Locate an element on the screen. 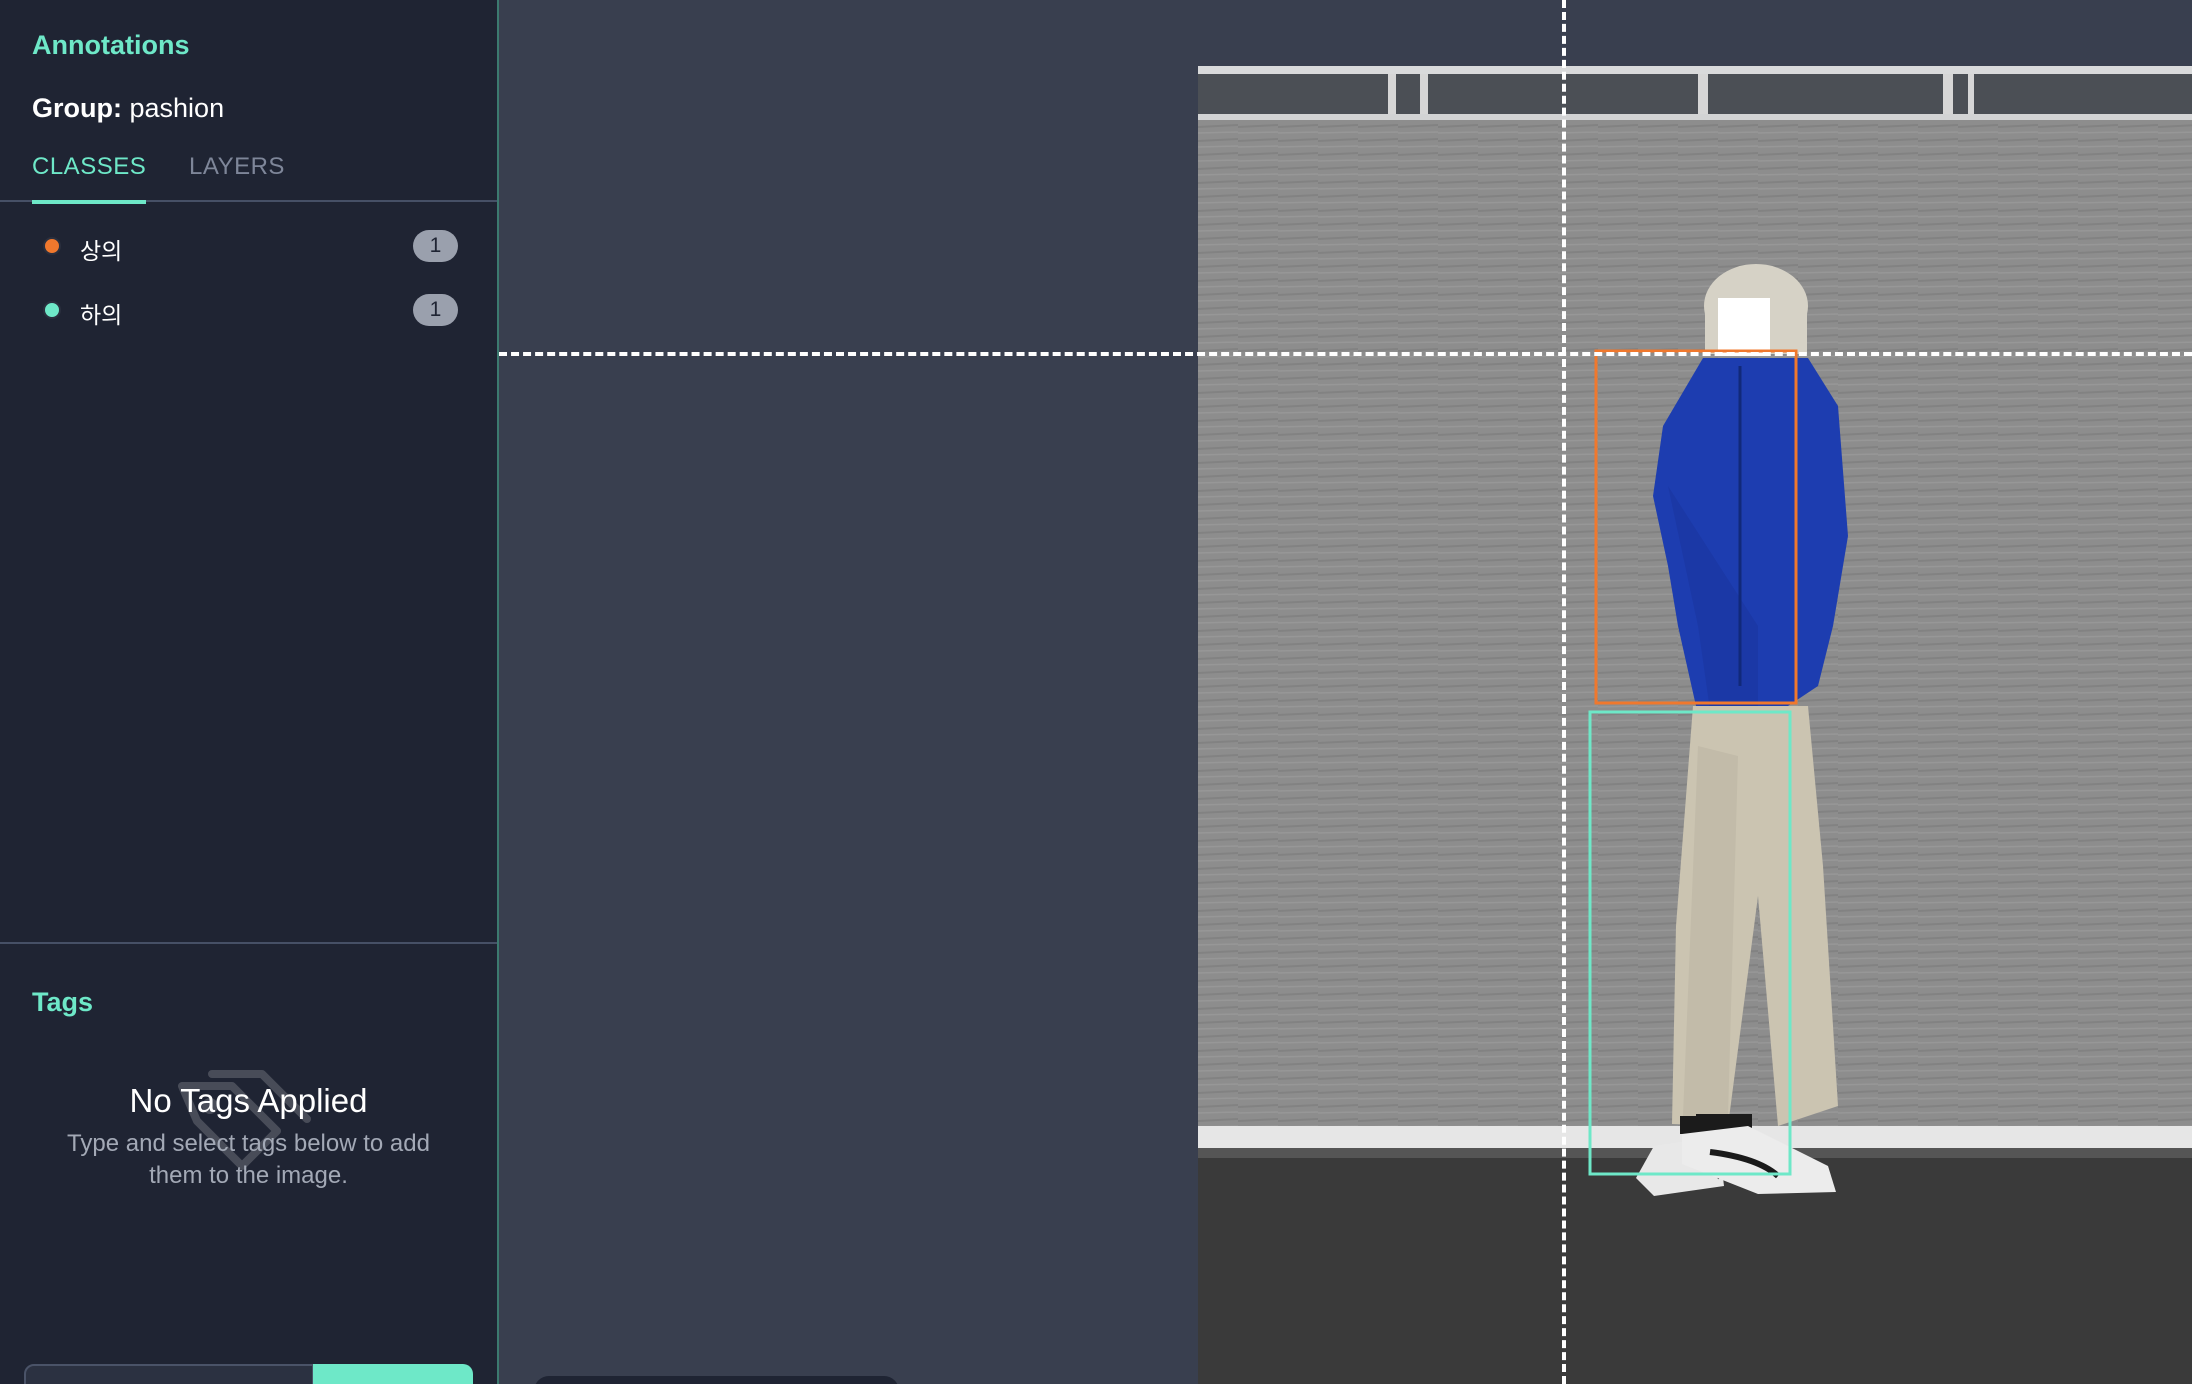  tab-classes: CLASSES is located at coordinates (89, 178).